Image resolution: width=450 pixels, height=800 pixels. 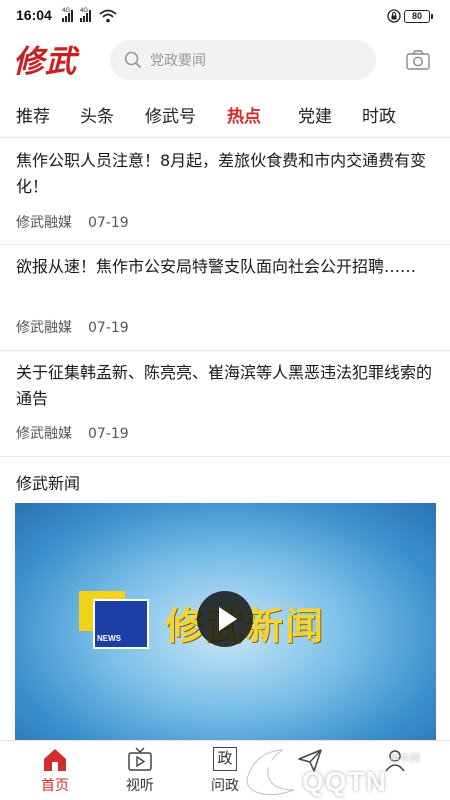 What do you see at coordinates (48, 483) in the screenshot?
I see `section-title: 修武新闻` at bounding box center [48, 483].